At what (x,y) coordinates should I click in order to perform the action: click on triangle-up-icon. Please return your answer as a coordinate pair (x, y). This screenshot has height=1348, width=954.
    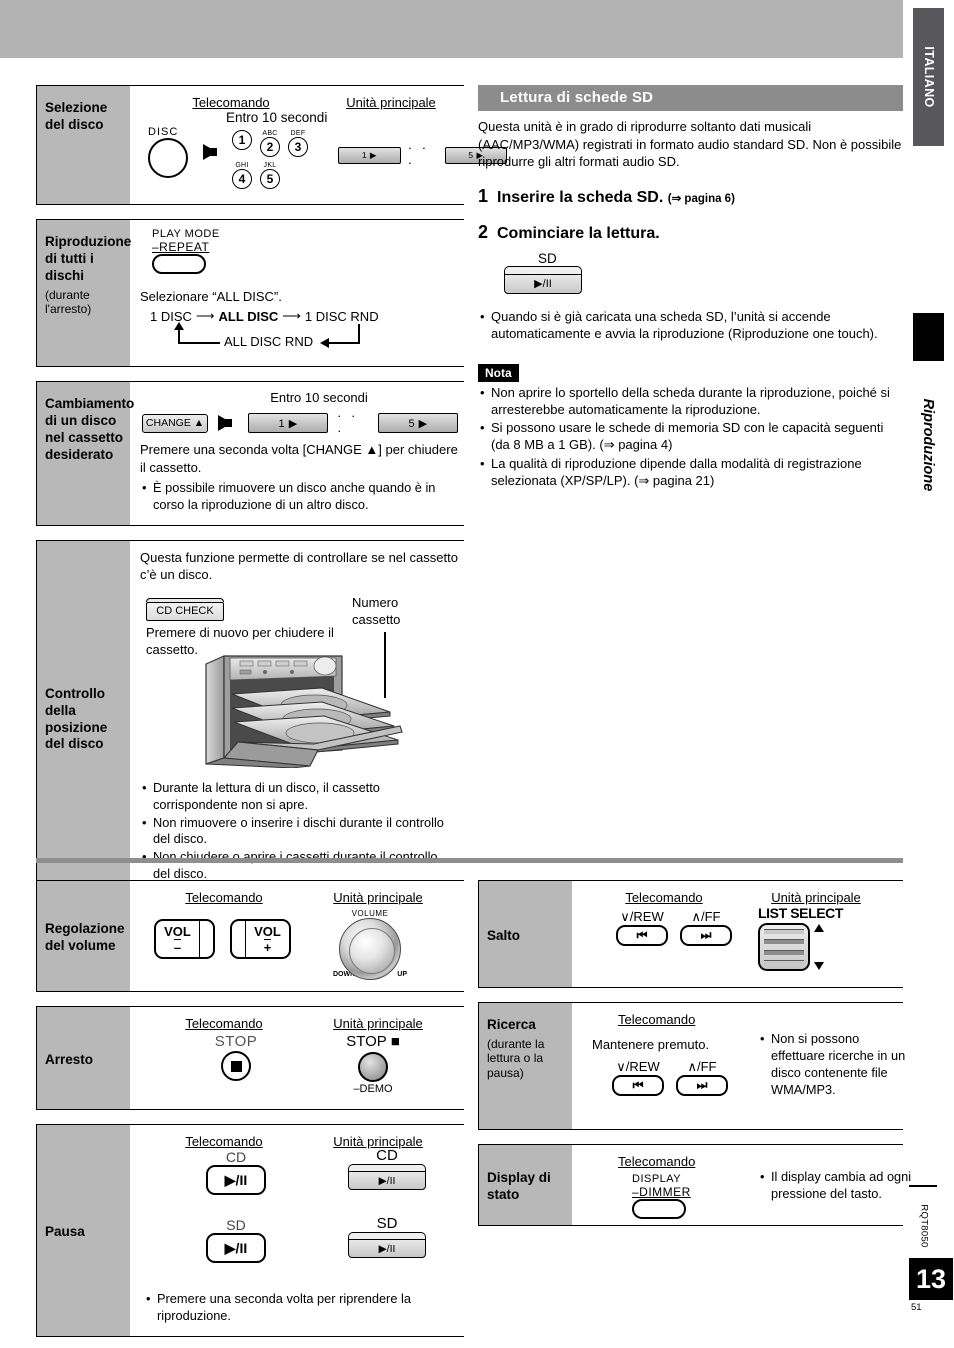
    Looking at the image, I should click on (819, 928).